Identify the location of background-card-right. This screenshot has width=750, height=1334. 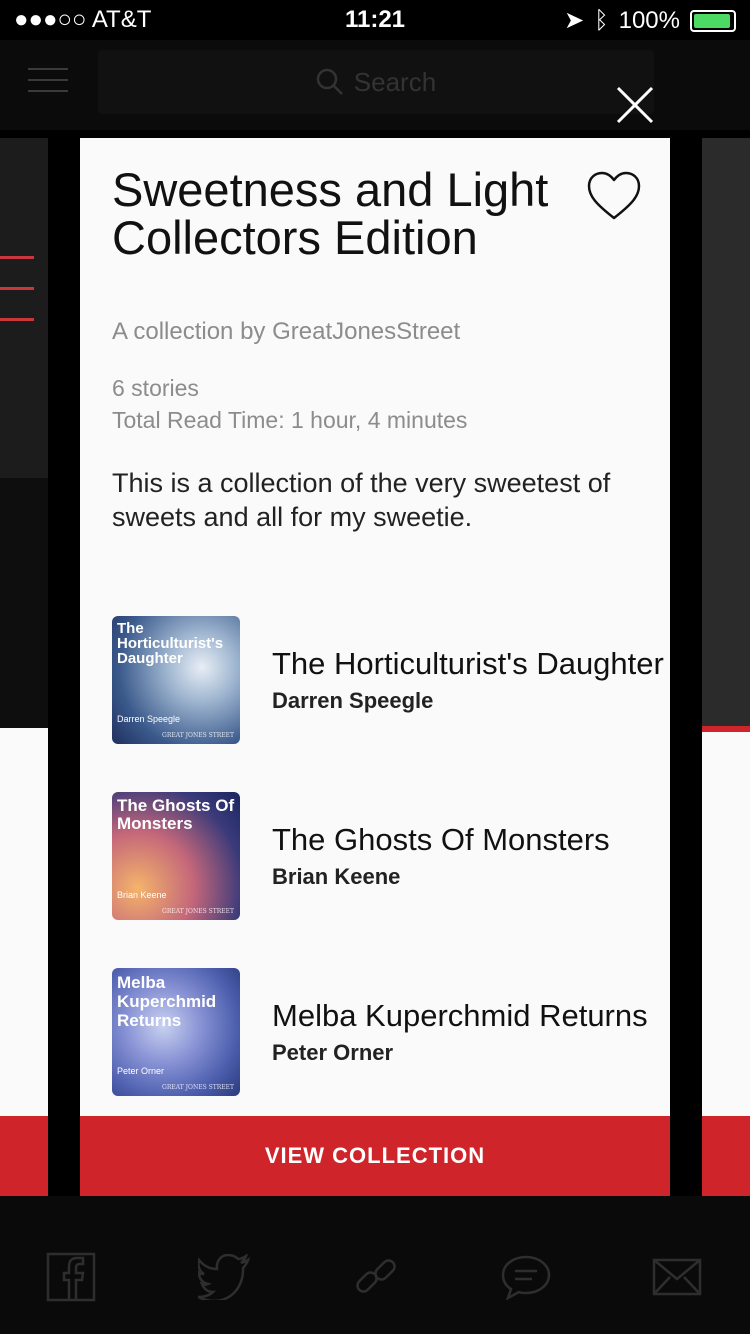
(726, 668).